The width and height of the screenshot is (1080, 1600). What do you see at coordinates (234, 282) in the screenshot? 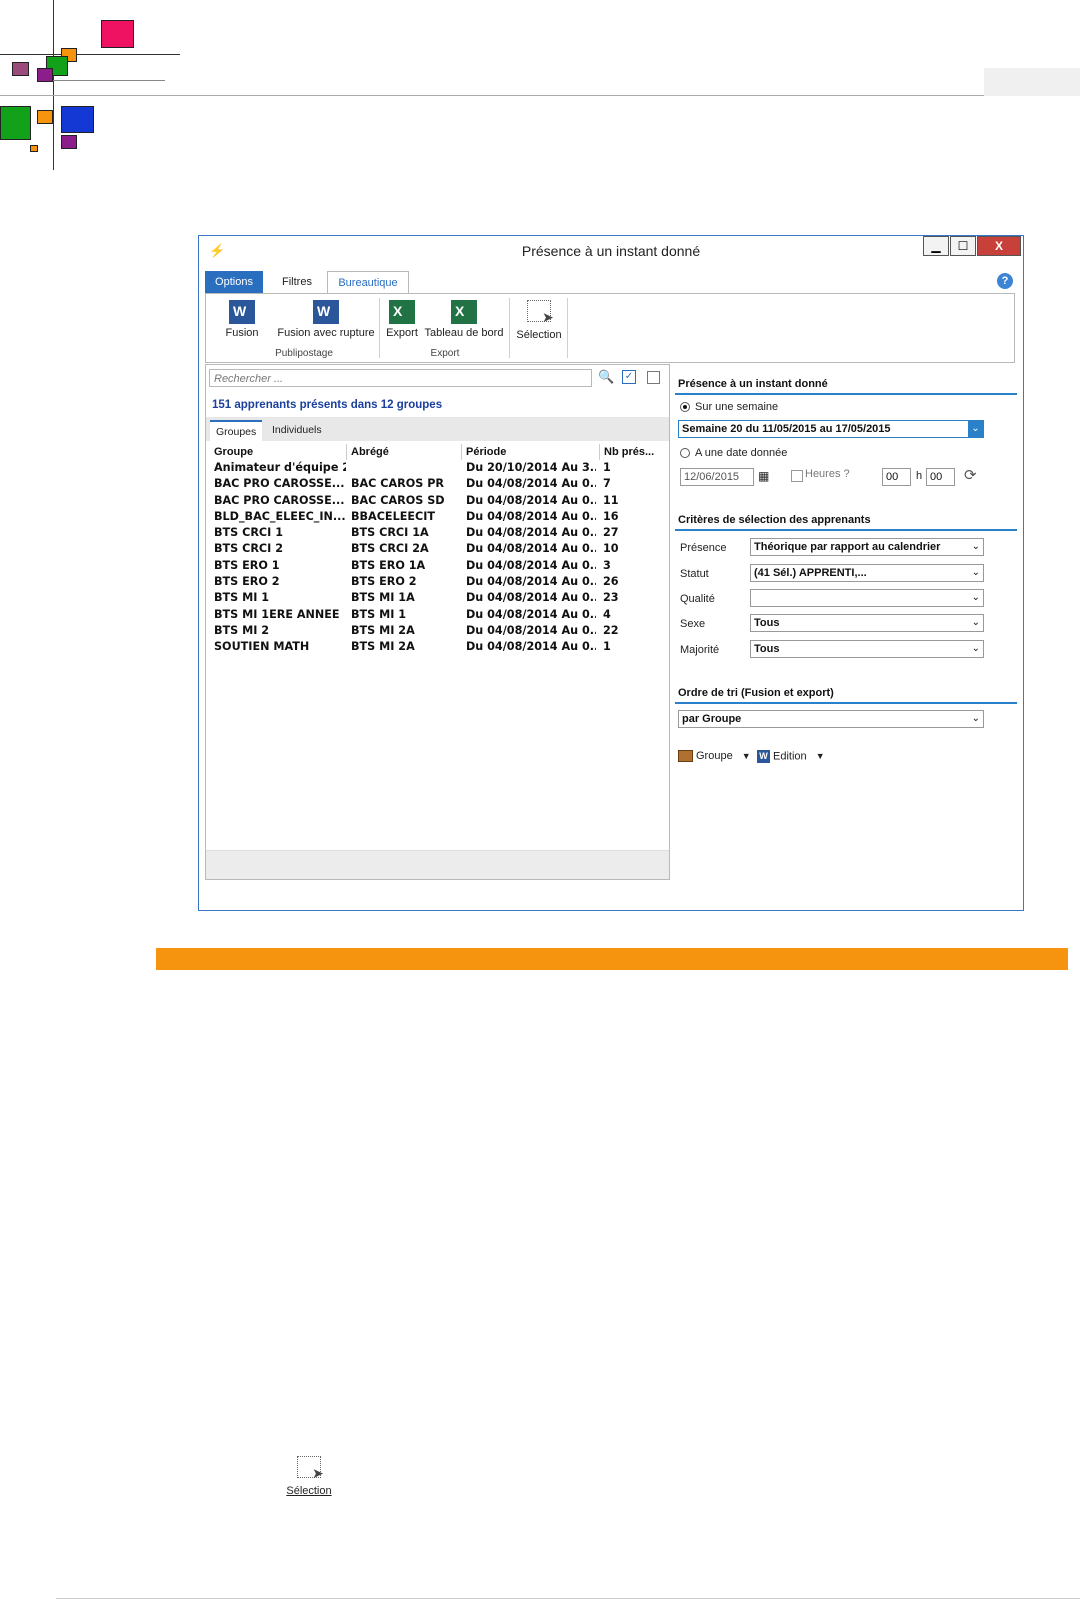
I see `tab-options: Options` at bounding box center [234, 282].